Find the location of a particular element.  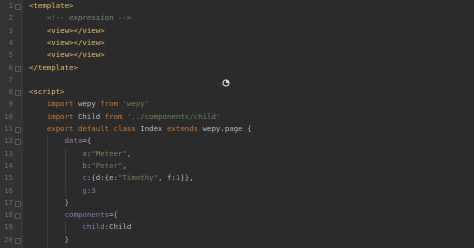

token-kw: export default class is located at coordinates (91, 128).